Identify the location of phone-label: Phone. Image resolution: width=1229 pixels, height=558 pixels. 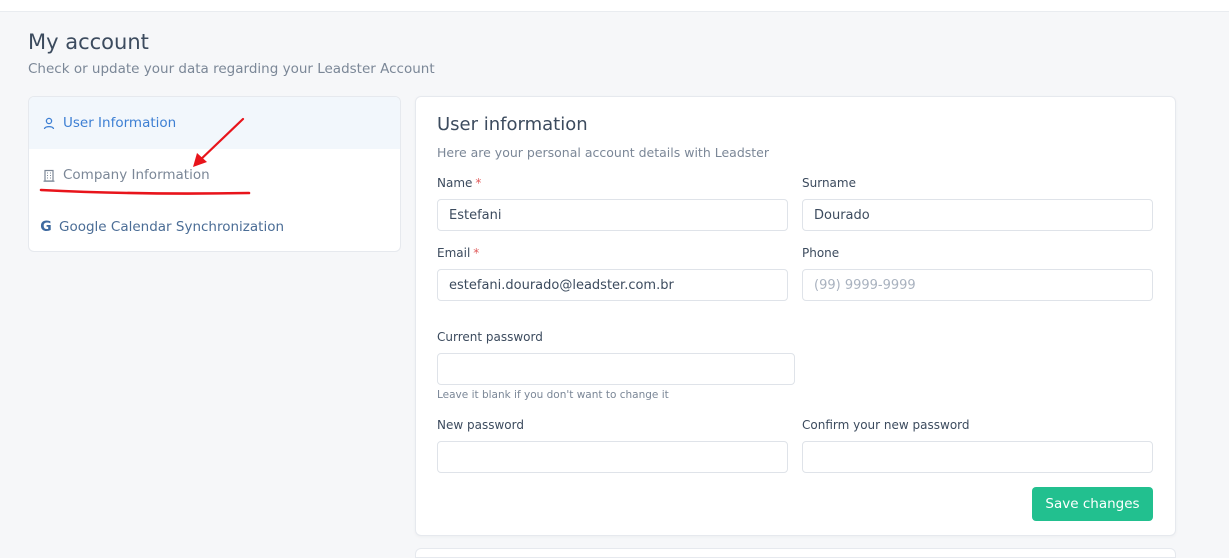
(821, 253).